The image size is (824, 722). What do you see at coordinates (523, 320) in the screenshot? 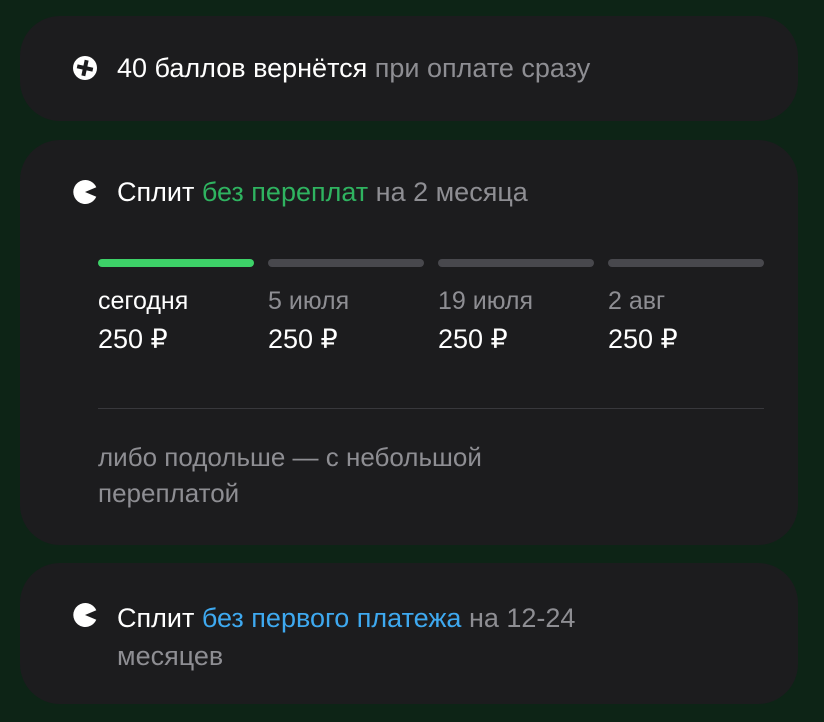
I see `payment-item: 19 июля 250 ₽` at bounding box center [523, 320].